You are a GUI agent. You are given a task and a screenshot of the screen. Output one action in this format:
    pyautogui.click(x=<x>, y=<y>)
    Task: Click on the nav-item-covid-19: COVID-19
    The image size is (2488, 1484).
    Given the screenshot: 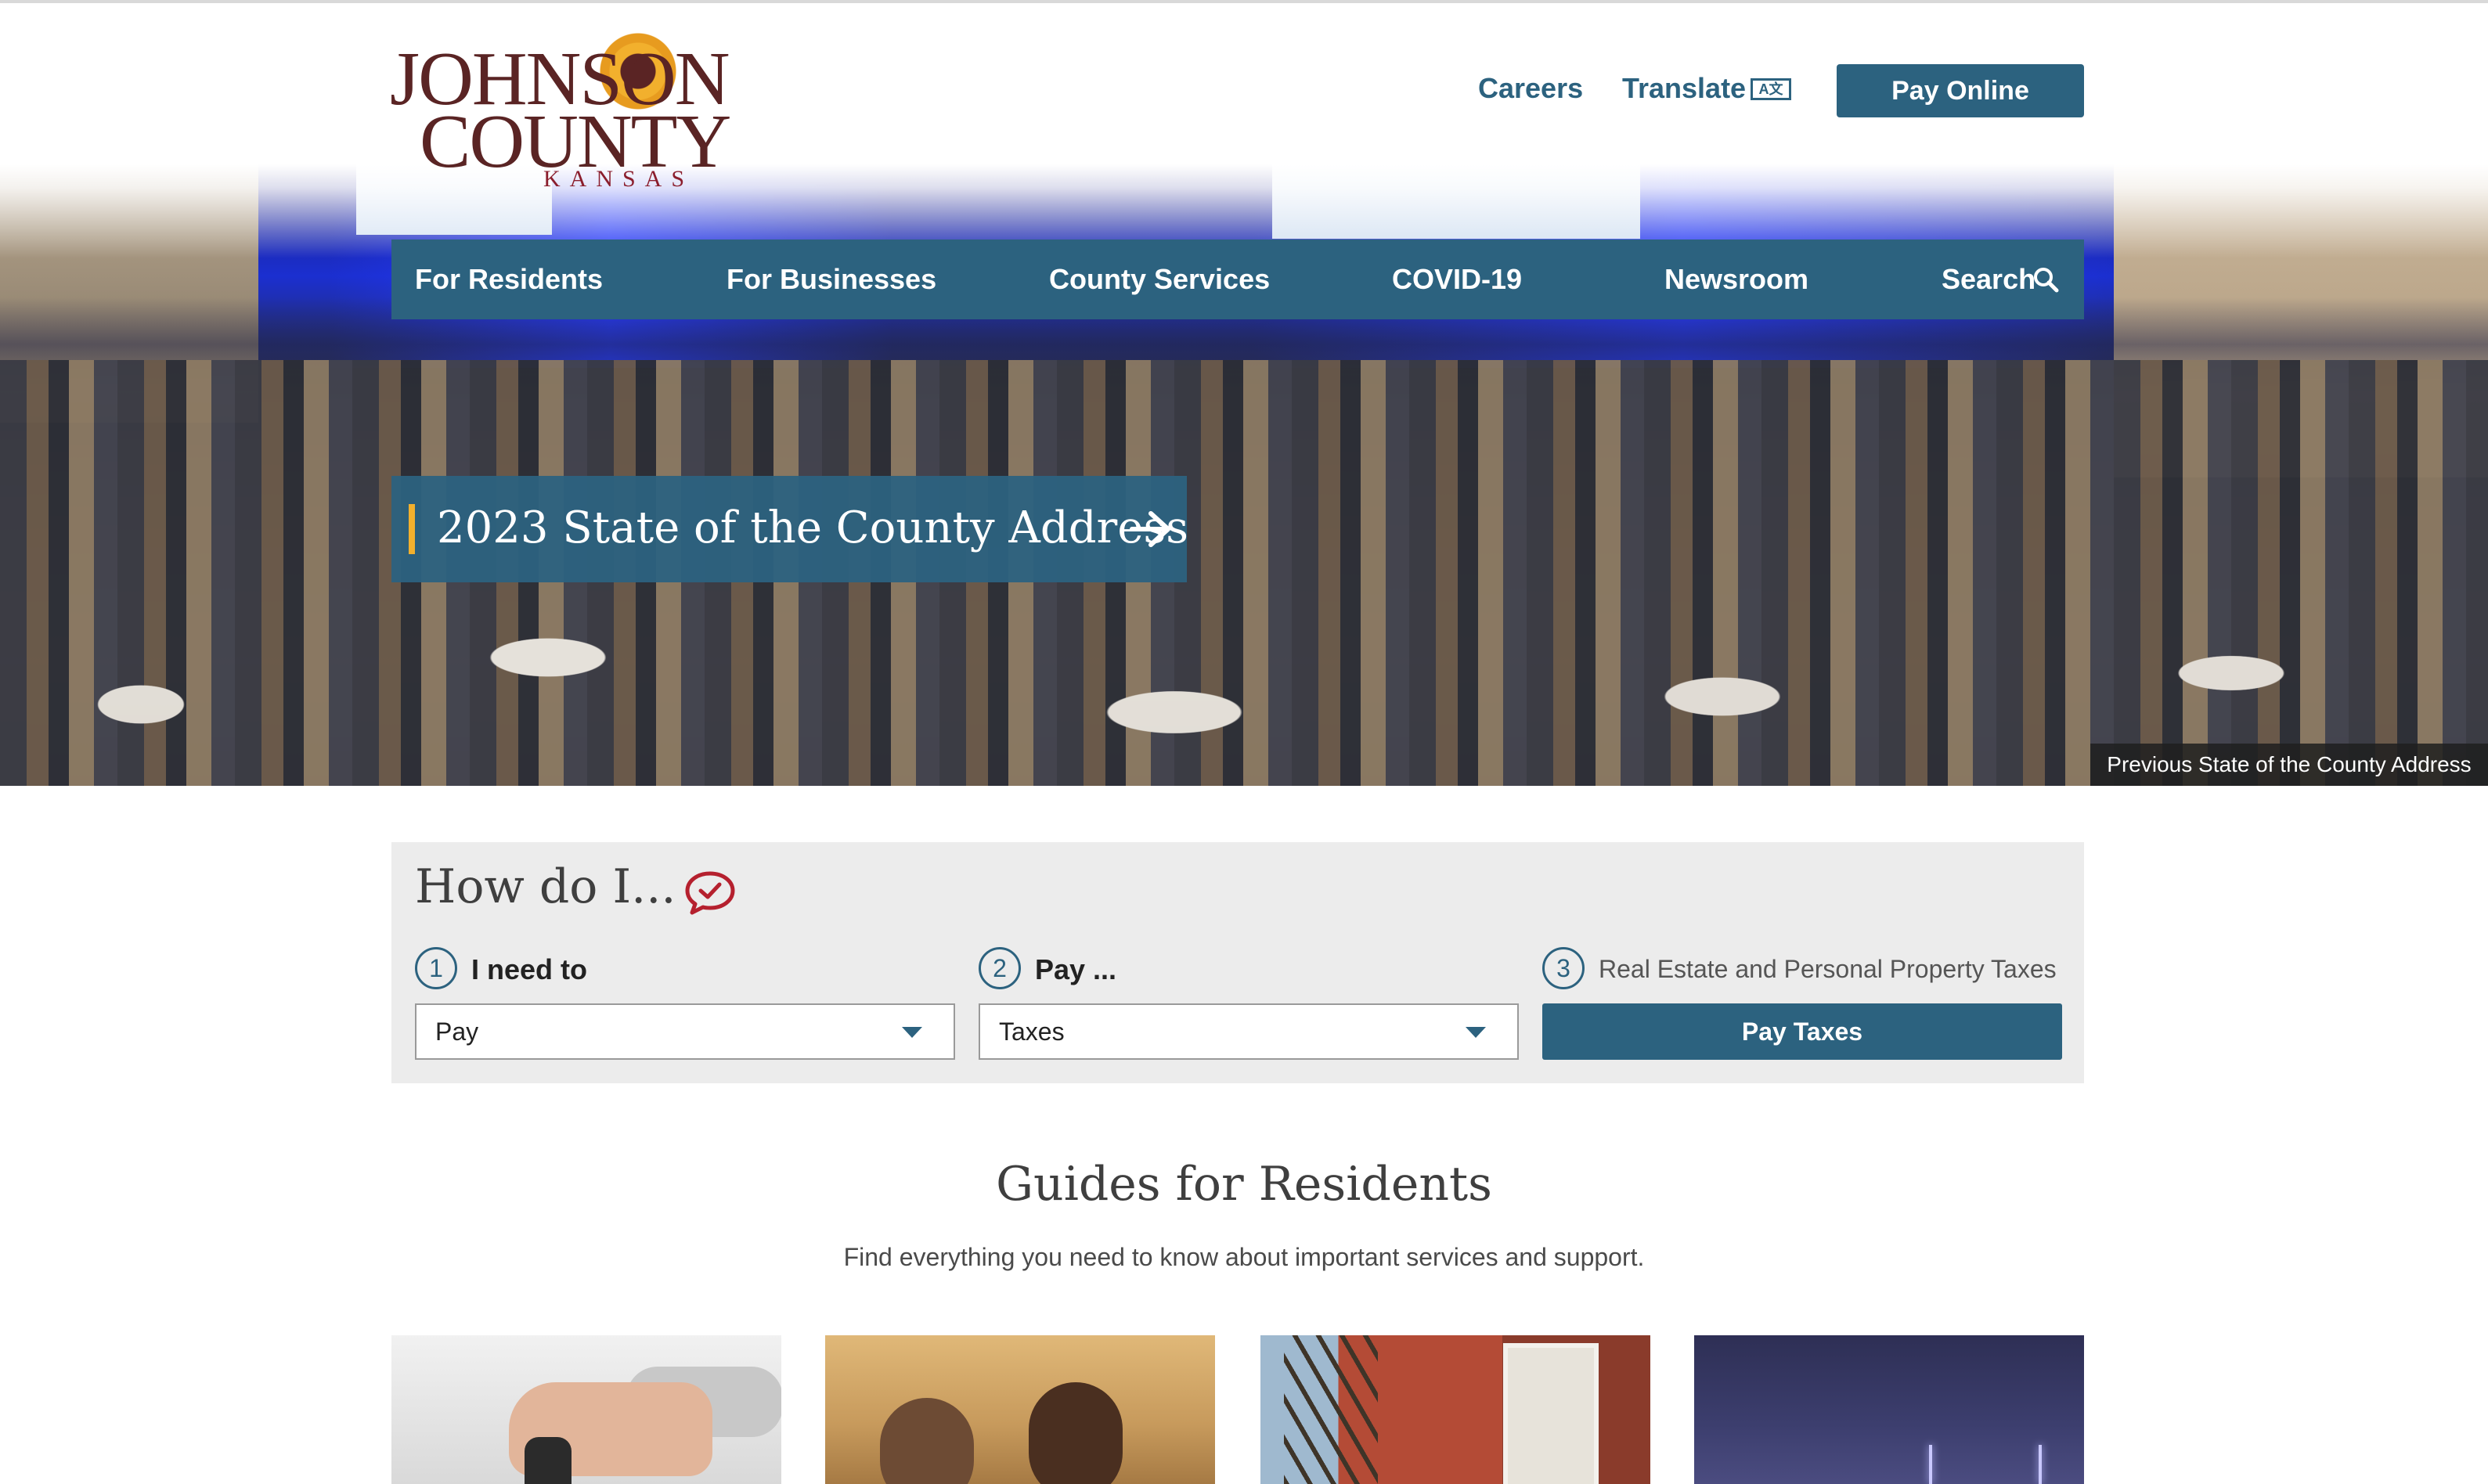 What is the action you would take?
    pyautogui.click(x=1457, y=279)
    